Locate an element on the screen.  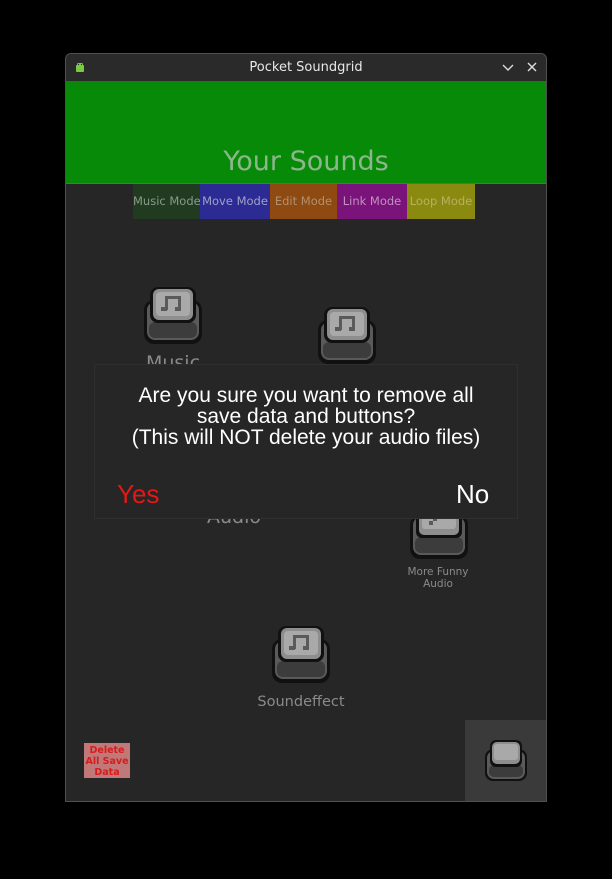
add-button-panel is located at coordinates (505, 760).